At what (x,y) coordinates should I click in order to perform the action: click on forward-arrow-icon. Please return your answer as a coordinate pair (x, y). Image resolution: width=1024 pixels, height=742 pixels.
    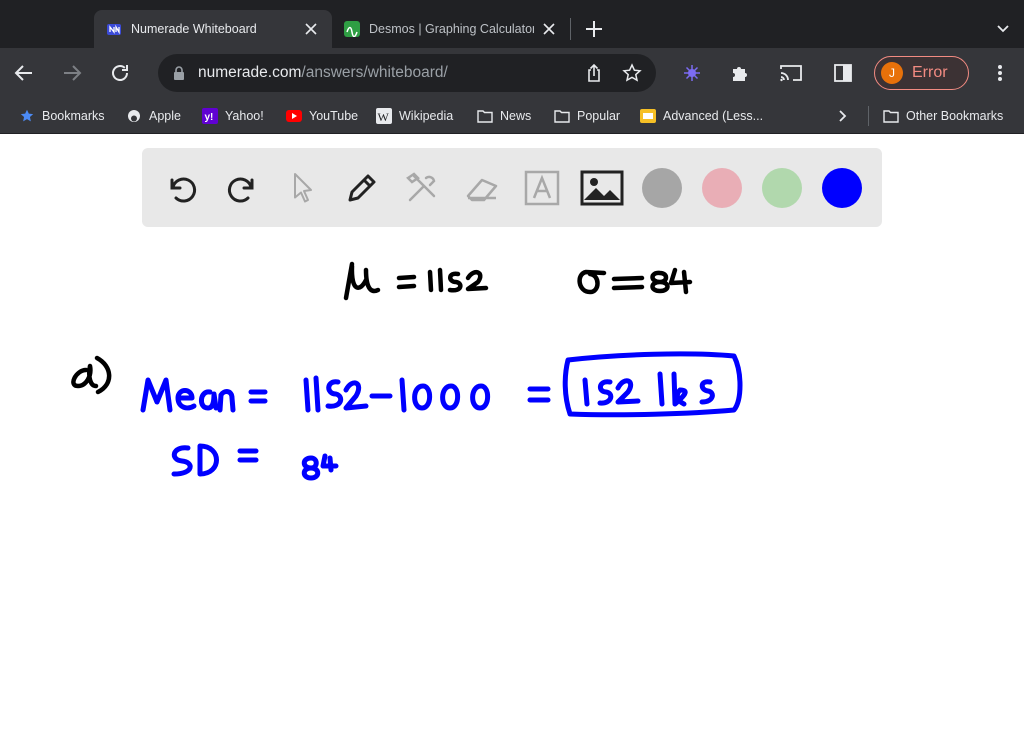
    Looking at the image, I should click on (72, 73).